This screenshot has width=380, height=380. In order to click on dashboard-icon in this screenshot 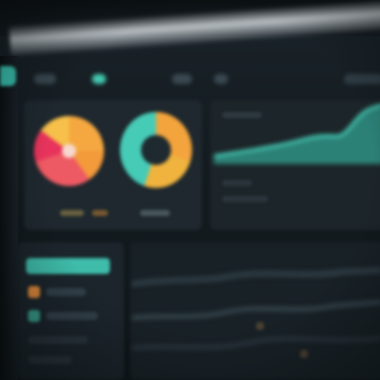, I will do `click(8, 76)`.